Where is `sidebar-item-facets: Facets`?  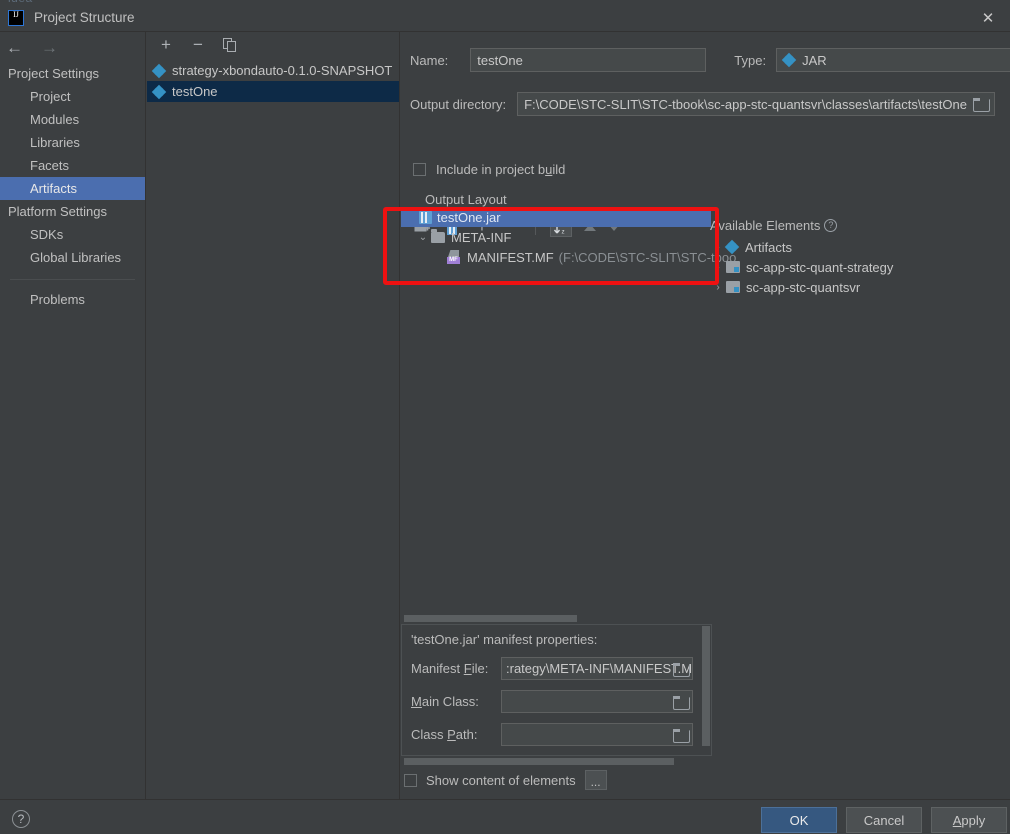 sidebar-item-facets: Facets is located at coordinates (72, 165).